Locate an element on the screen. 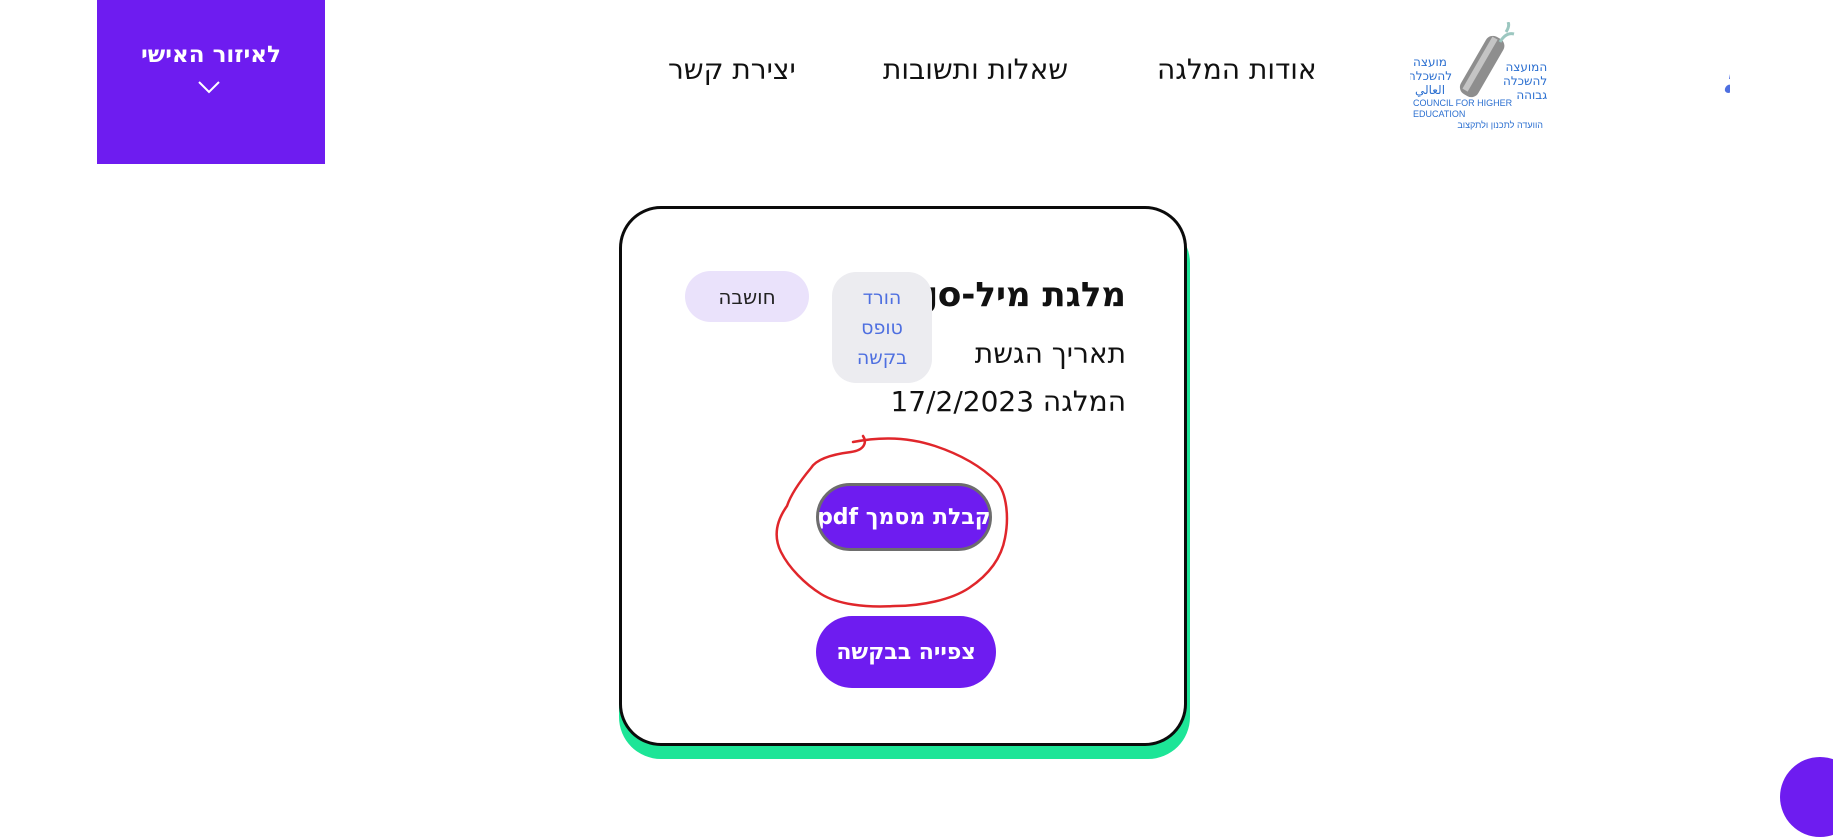 This screenshot has height=837, width=1833. che-hebrew-block: המועצה להשכלה גבוהה is located at coordinates (1525, 81).